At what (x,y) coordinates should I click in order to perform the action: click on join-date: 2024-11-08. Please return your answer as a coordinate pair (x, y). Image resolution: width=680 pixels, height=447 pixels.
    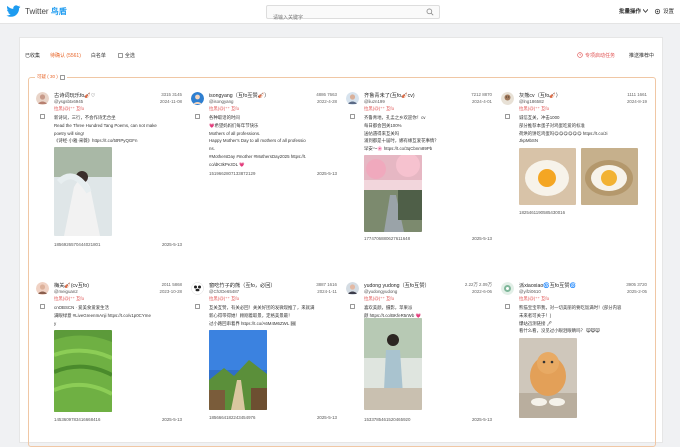
    Looking at the image, I should click on (170, 101).